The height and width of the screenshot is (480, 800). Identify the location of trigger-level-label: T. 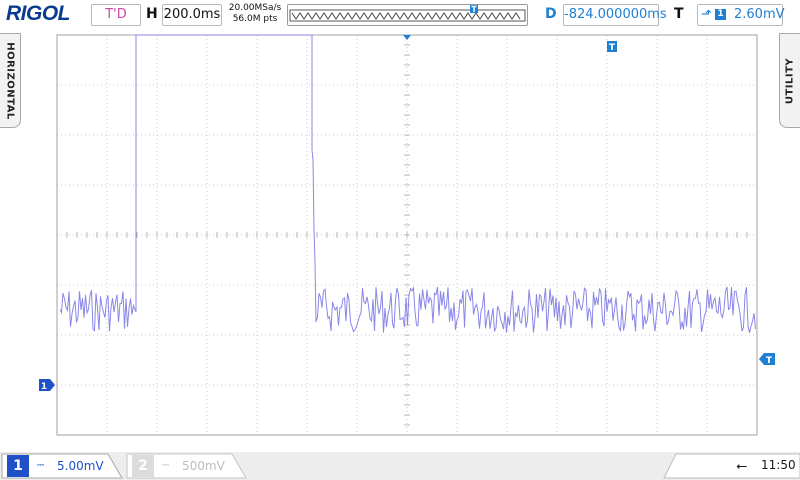
(769, 361).